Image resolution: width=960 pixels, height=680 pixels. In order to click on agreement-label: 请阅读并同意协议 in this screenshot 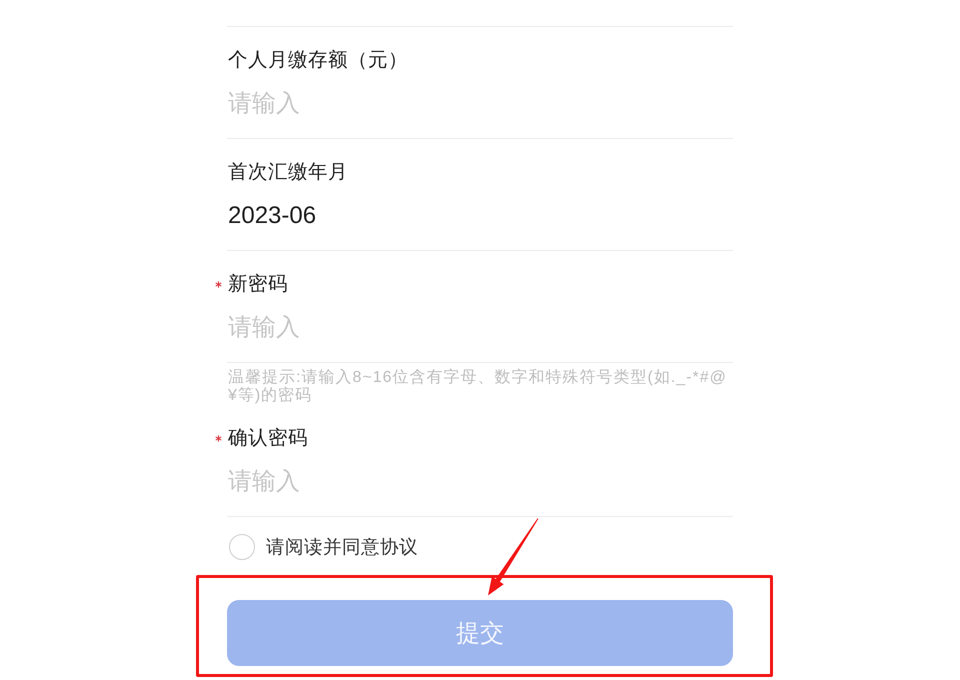, I will do `click(342, 547)`.